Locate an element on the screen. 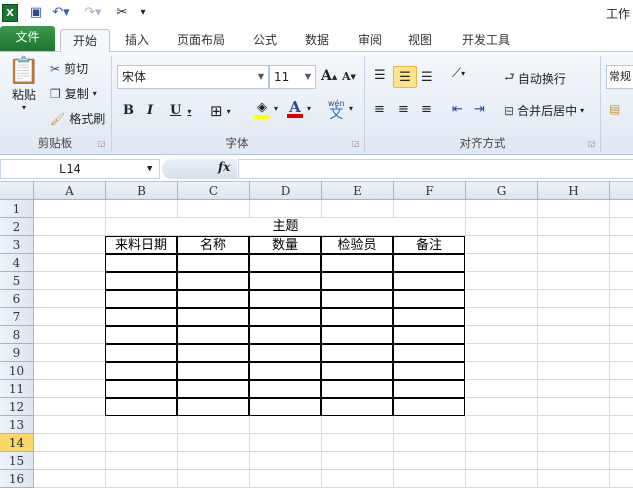  column-header-a: A is located at coordinates (70, 191).